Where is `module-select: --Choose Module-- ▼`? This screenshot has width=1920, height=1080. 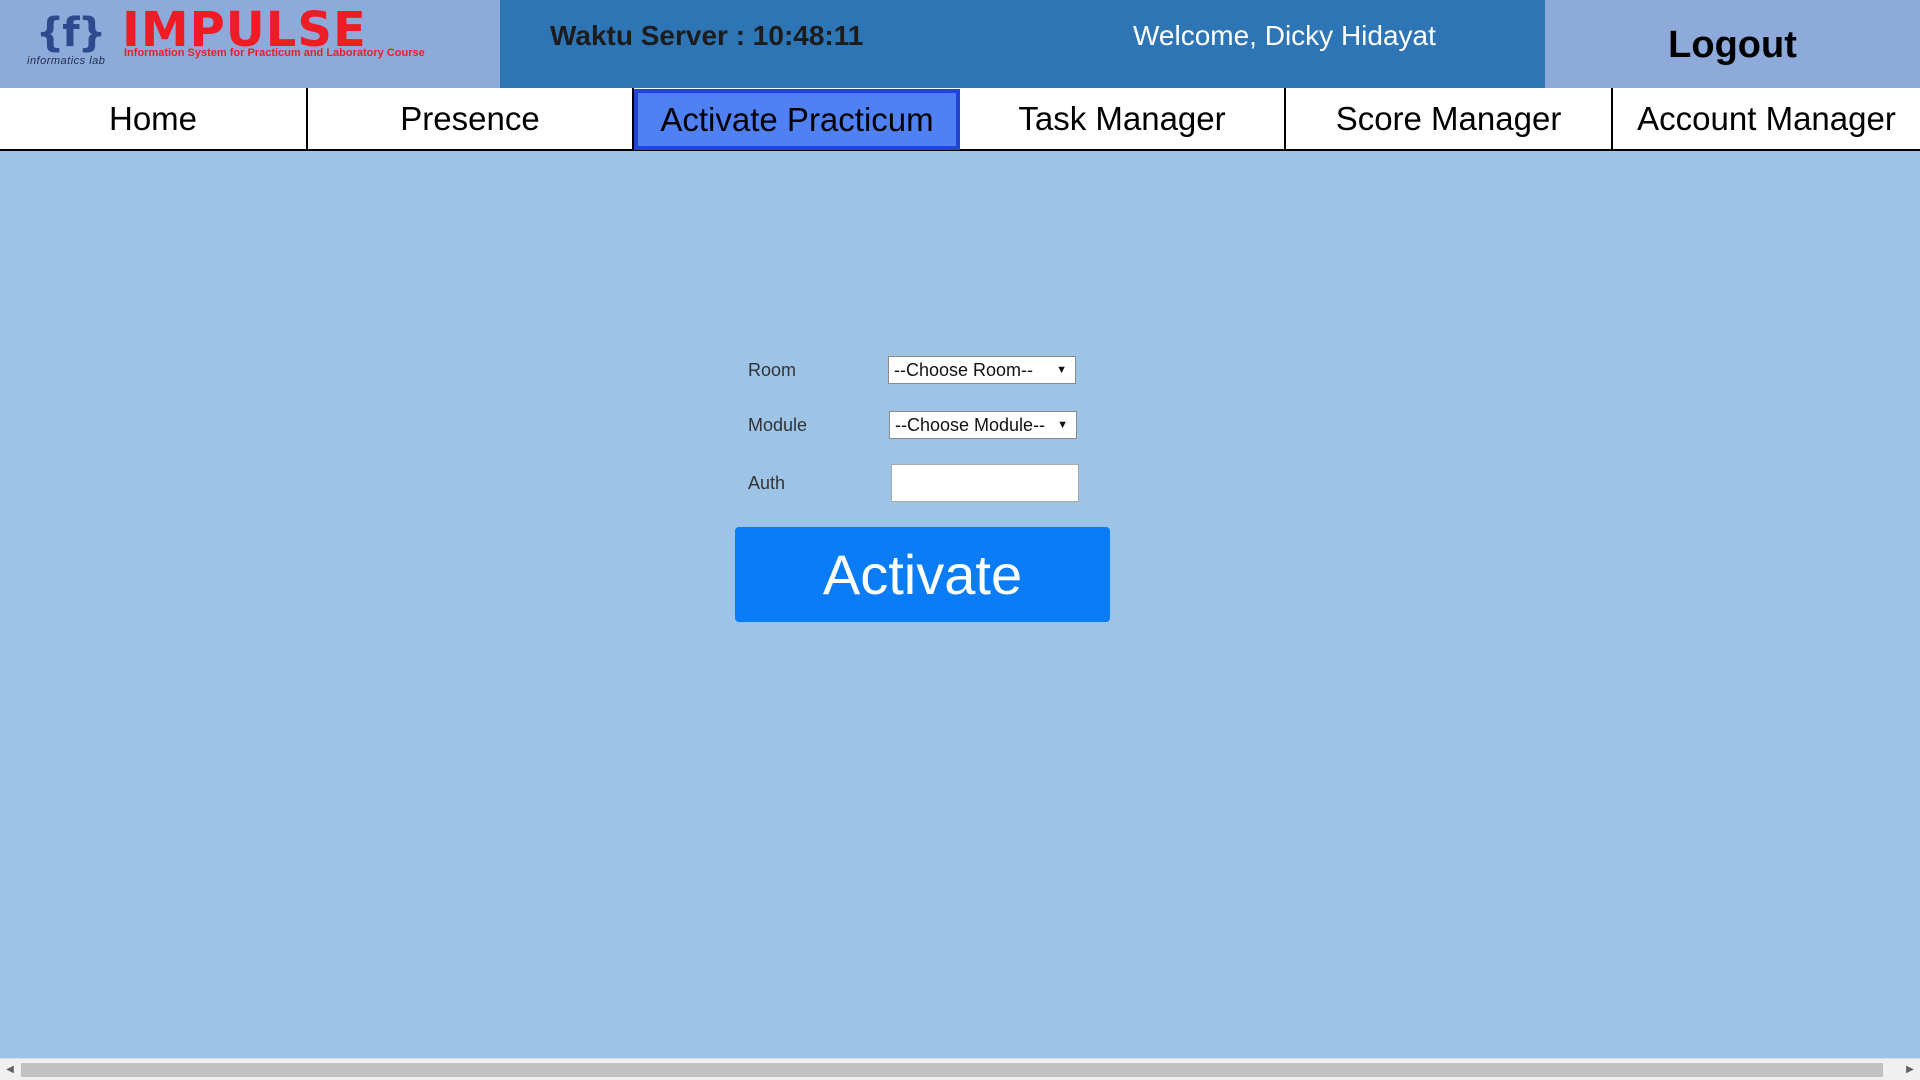 module-select: --Choose Module-- ▼ is located at coordinates (983, 425).